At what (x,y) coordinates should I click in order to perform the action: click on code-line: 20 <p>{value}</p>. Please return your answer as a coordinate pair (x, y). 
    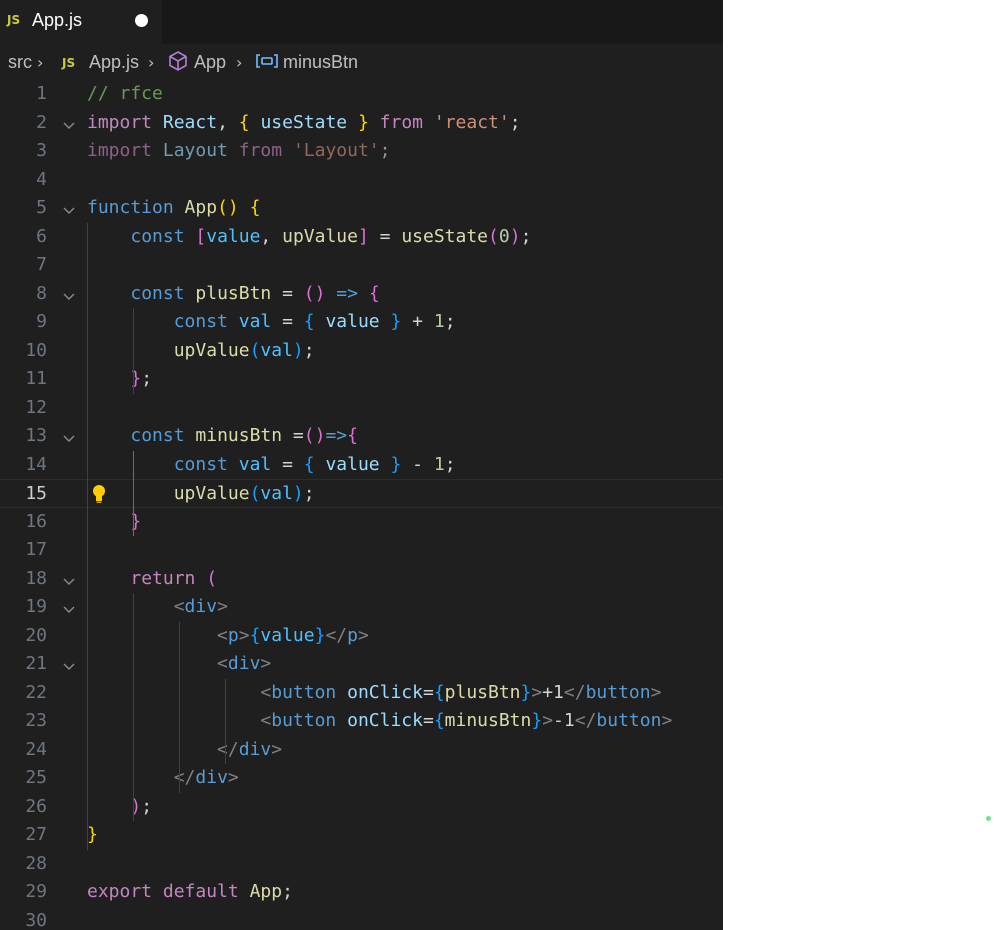
    Looking at the image, I should click on (361, 636).